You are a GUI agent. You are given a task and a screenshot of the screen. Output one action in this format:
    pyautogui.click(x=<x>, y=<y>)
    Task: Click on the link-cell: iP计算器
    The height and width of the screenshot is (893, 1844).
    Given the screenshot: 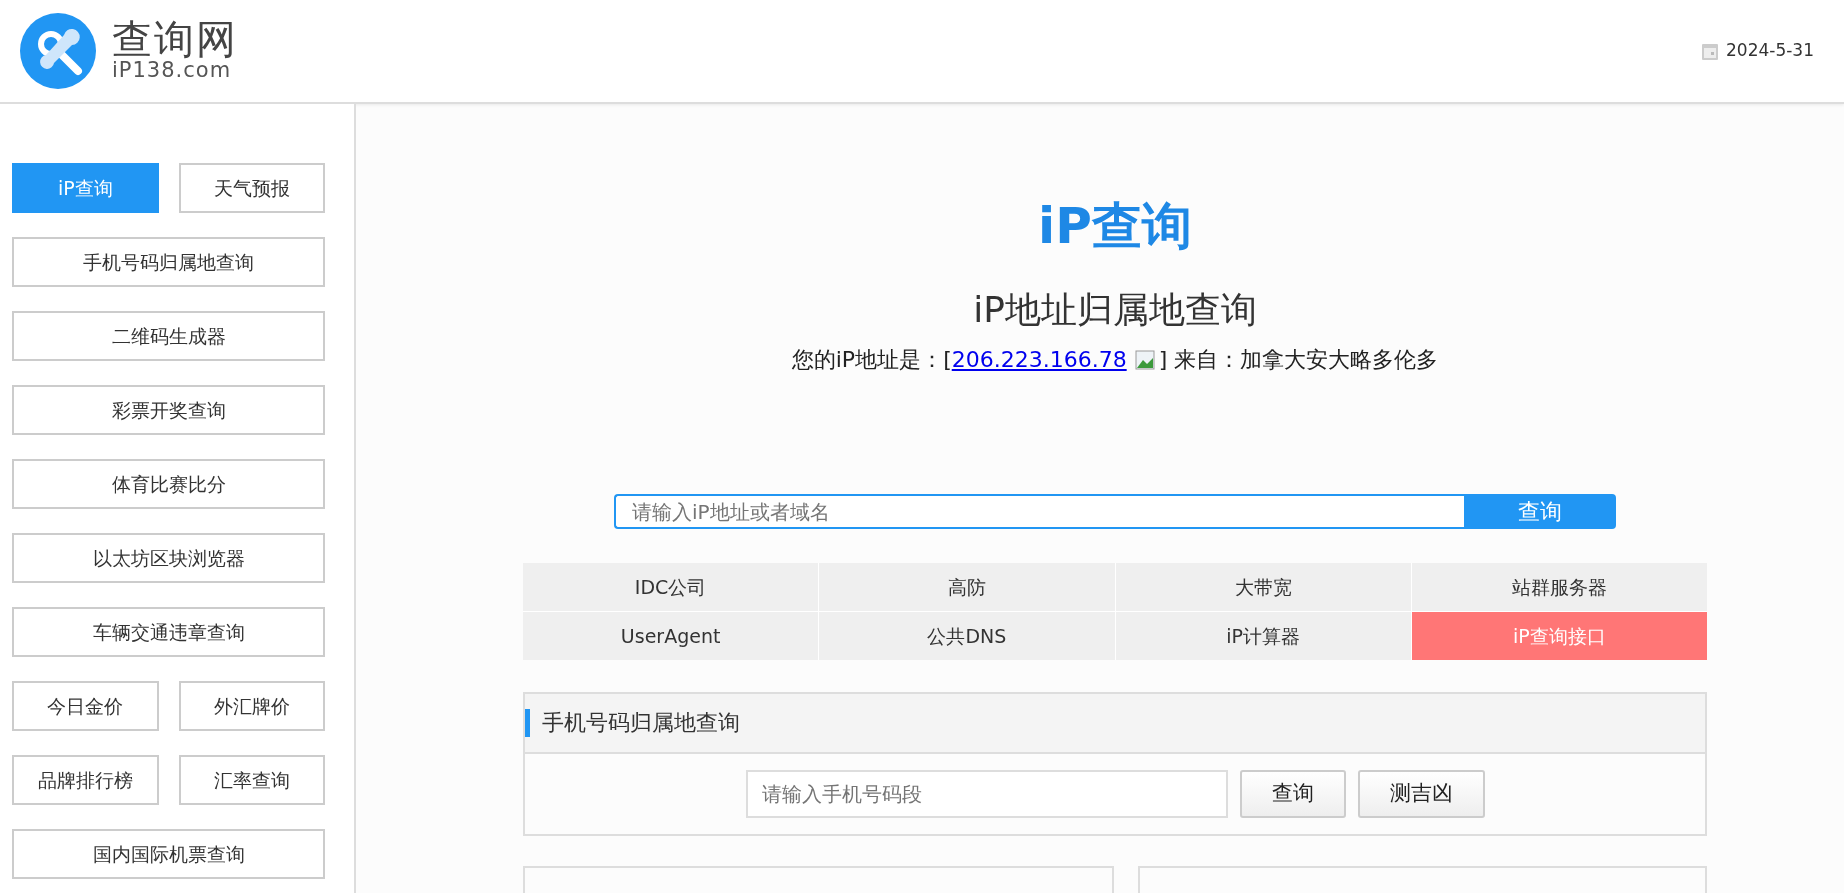 What is the action you would take?
    pyautogui.click(x=1263, y=636)
    